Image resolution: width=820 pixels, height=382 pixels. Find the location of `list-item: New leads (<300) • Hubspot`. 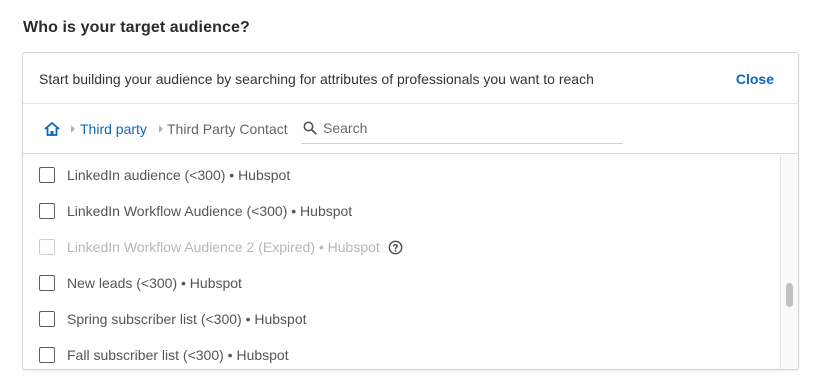

list-item: New leads (<300) • Hubspot is located at coordinates (140, 283).